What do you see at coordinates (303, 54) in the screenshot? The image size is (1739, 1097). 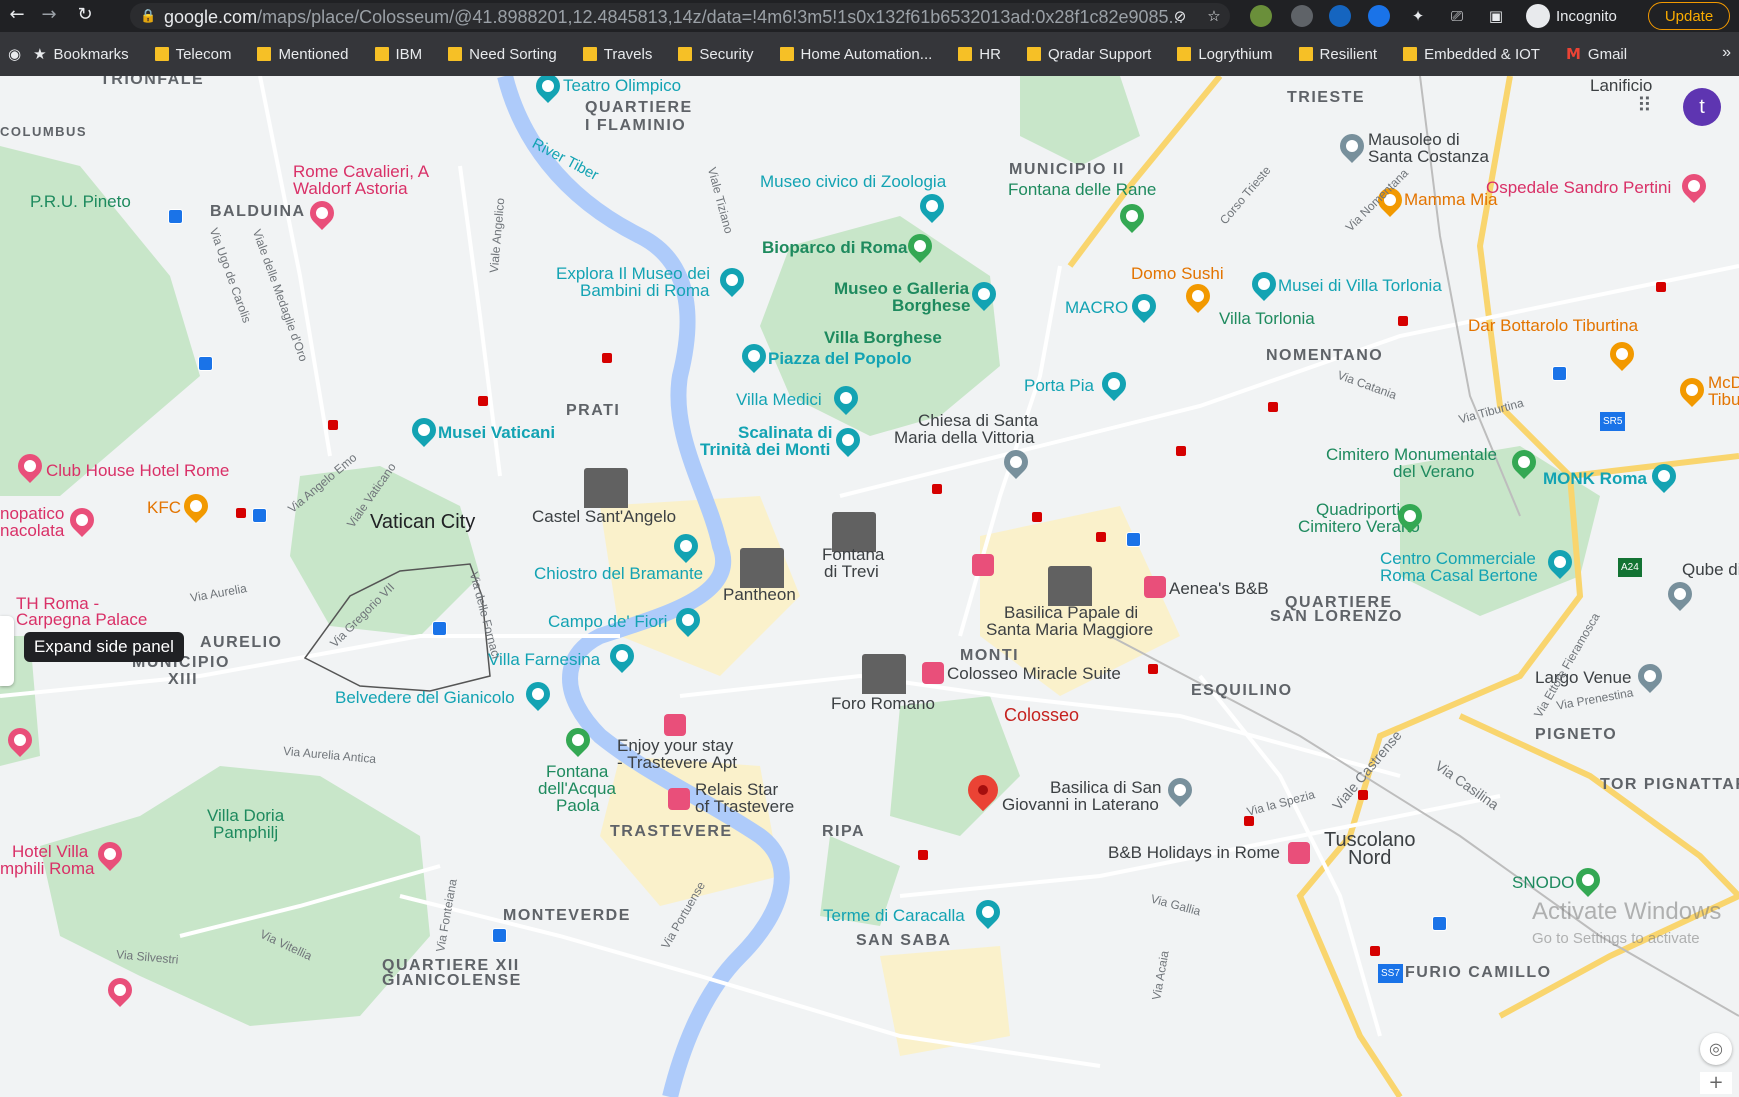 I see `bookmark-mentioned: Mentioned` at bounding box center [303, 54].